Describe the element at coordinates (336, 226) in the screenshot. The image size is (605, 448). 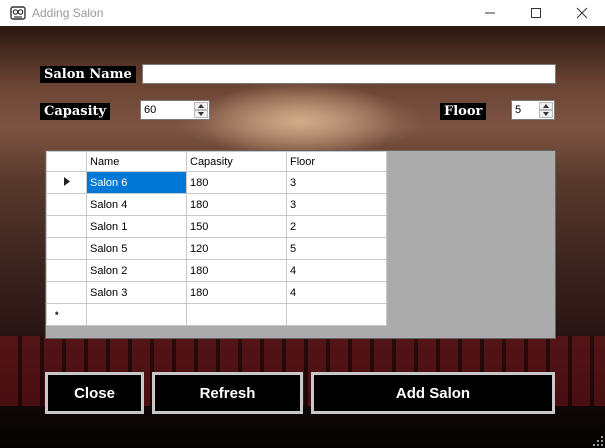
I see `cell-floor: 2` at that location.